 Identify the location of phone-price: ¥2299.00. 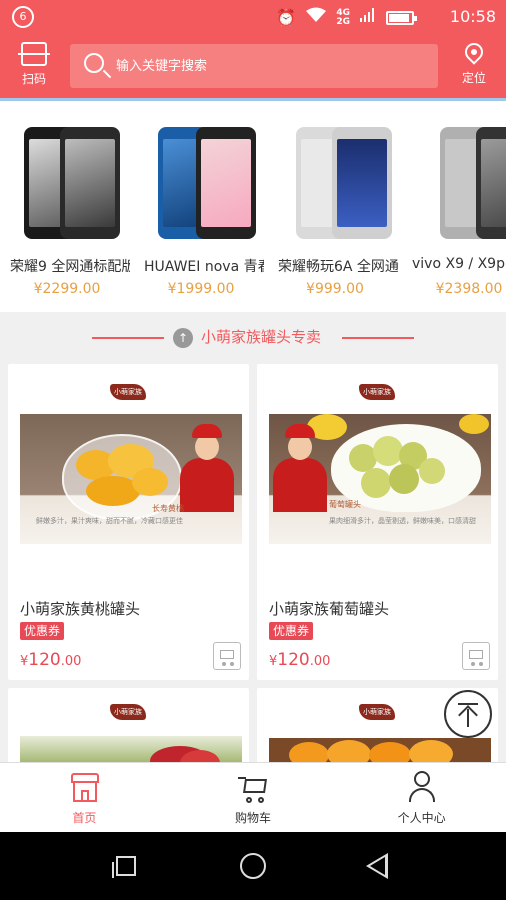
(67, 289).